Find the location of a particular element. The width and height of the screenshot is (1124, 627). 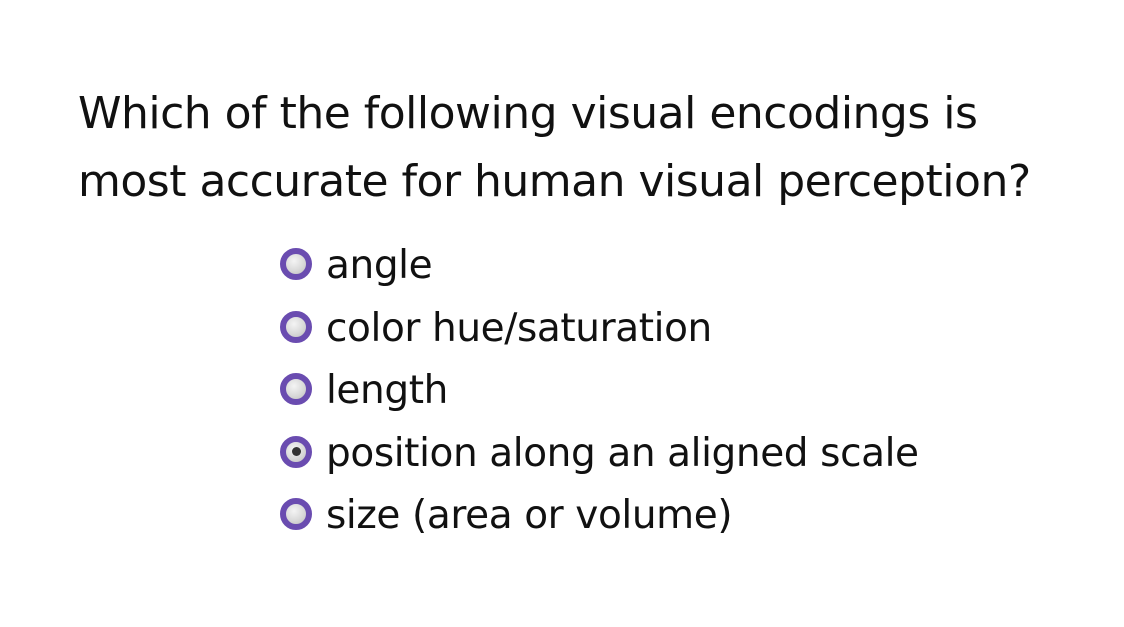

option-label: length is located at coordinates (387, 391).